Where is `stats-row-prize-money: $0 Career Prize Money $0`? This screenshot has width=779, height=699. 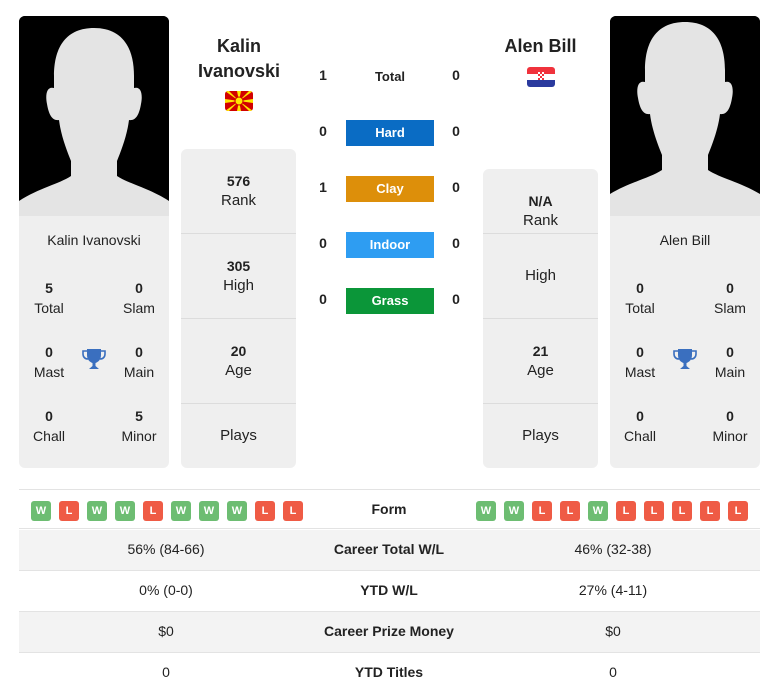 stats-row-prize-money: $0 Career Prize Money $0 is located at coordinates (389, 632).